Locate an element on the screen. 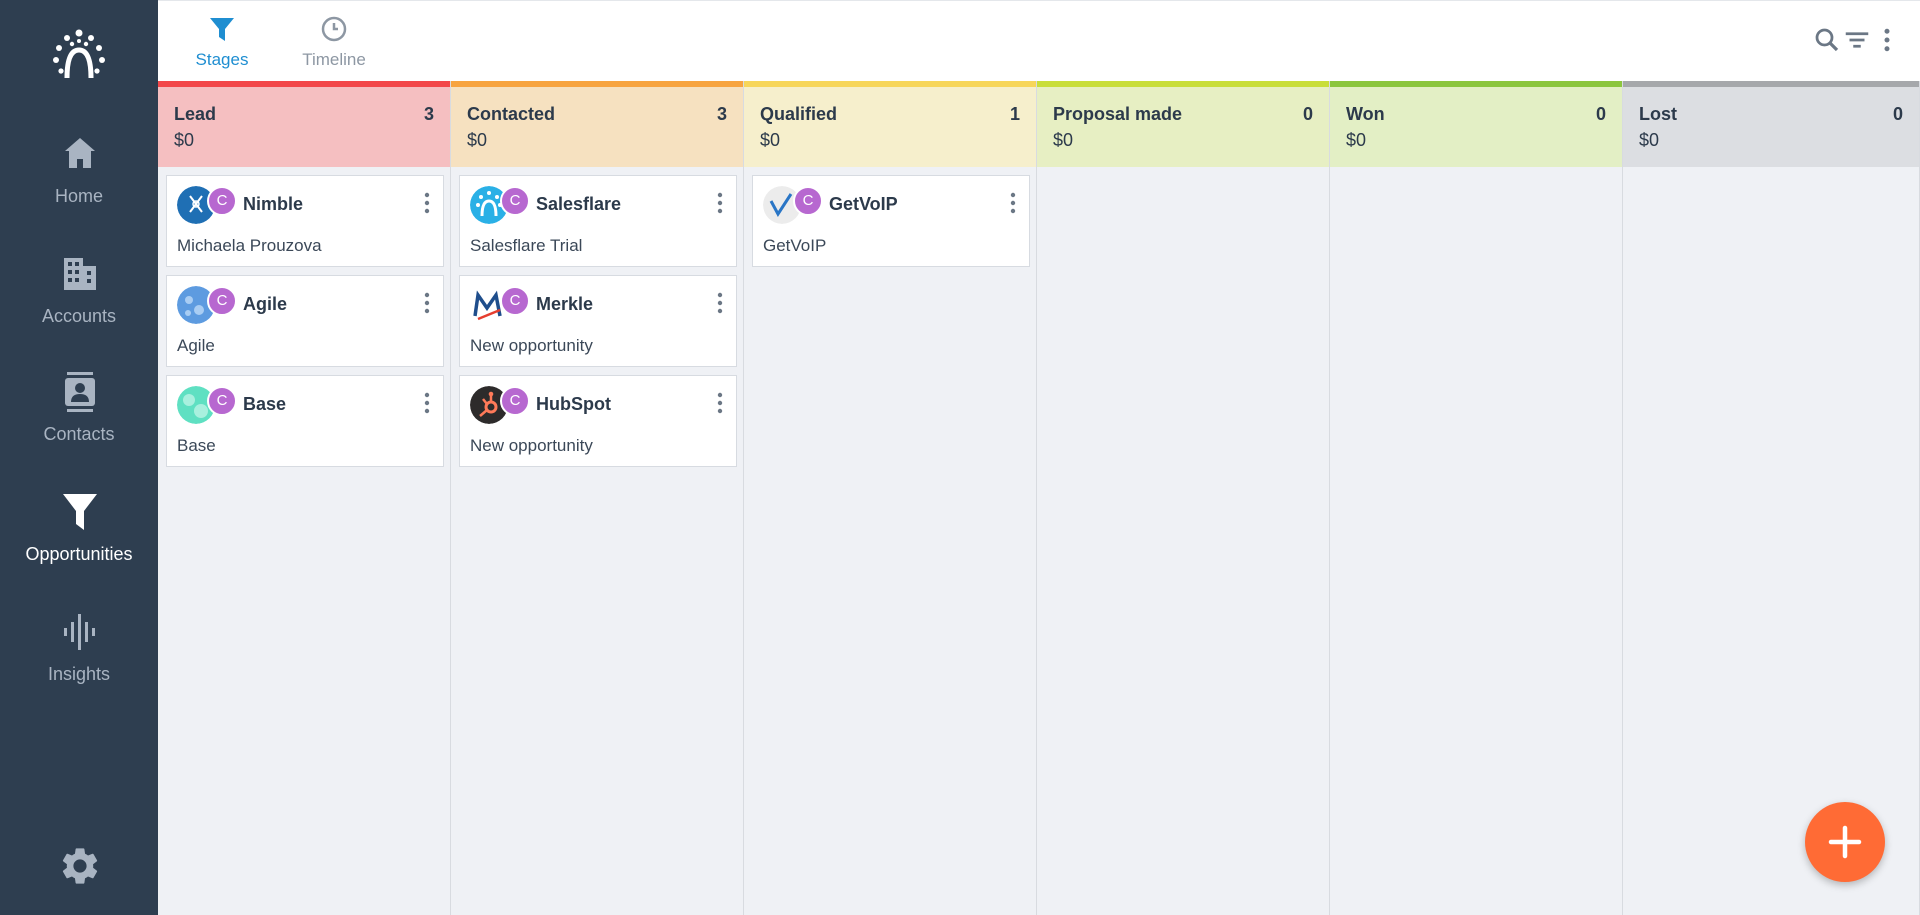 Image resolution: width=1920 pixels, height=915 pixels. sidebar-item-insights: Insights is located at coordinates (79, 662).